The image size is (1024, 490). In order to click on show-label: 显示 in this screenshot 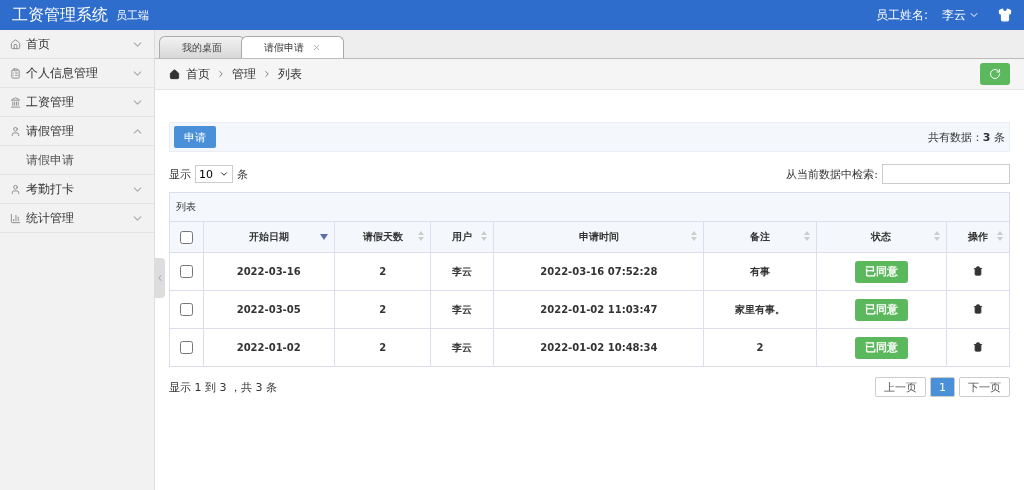, I will do `click(180, 174)`.